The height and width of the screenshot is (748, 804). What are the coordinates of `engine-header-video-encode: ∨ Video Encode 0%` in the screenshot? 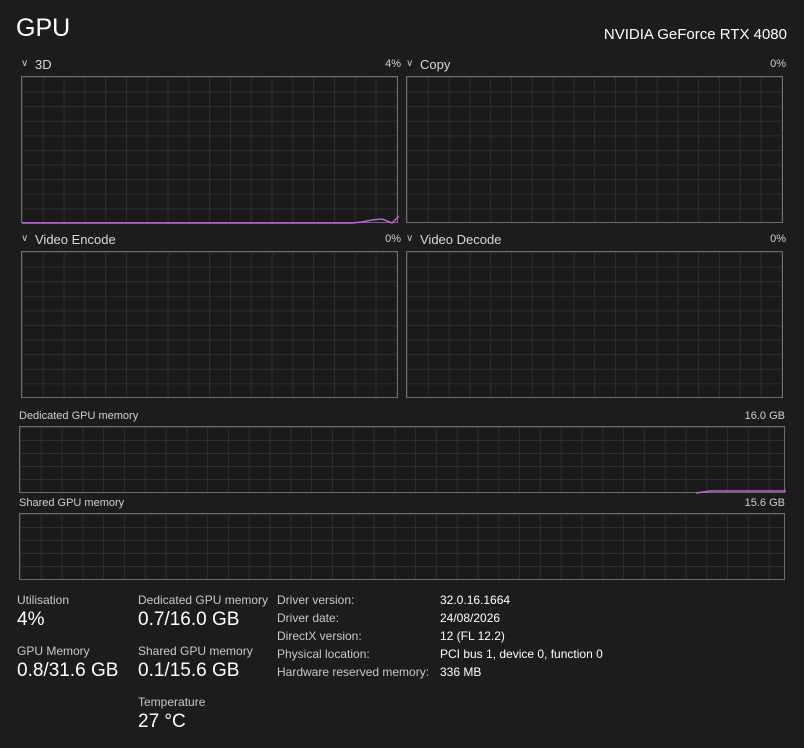 It's located at (211, 239).